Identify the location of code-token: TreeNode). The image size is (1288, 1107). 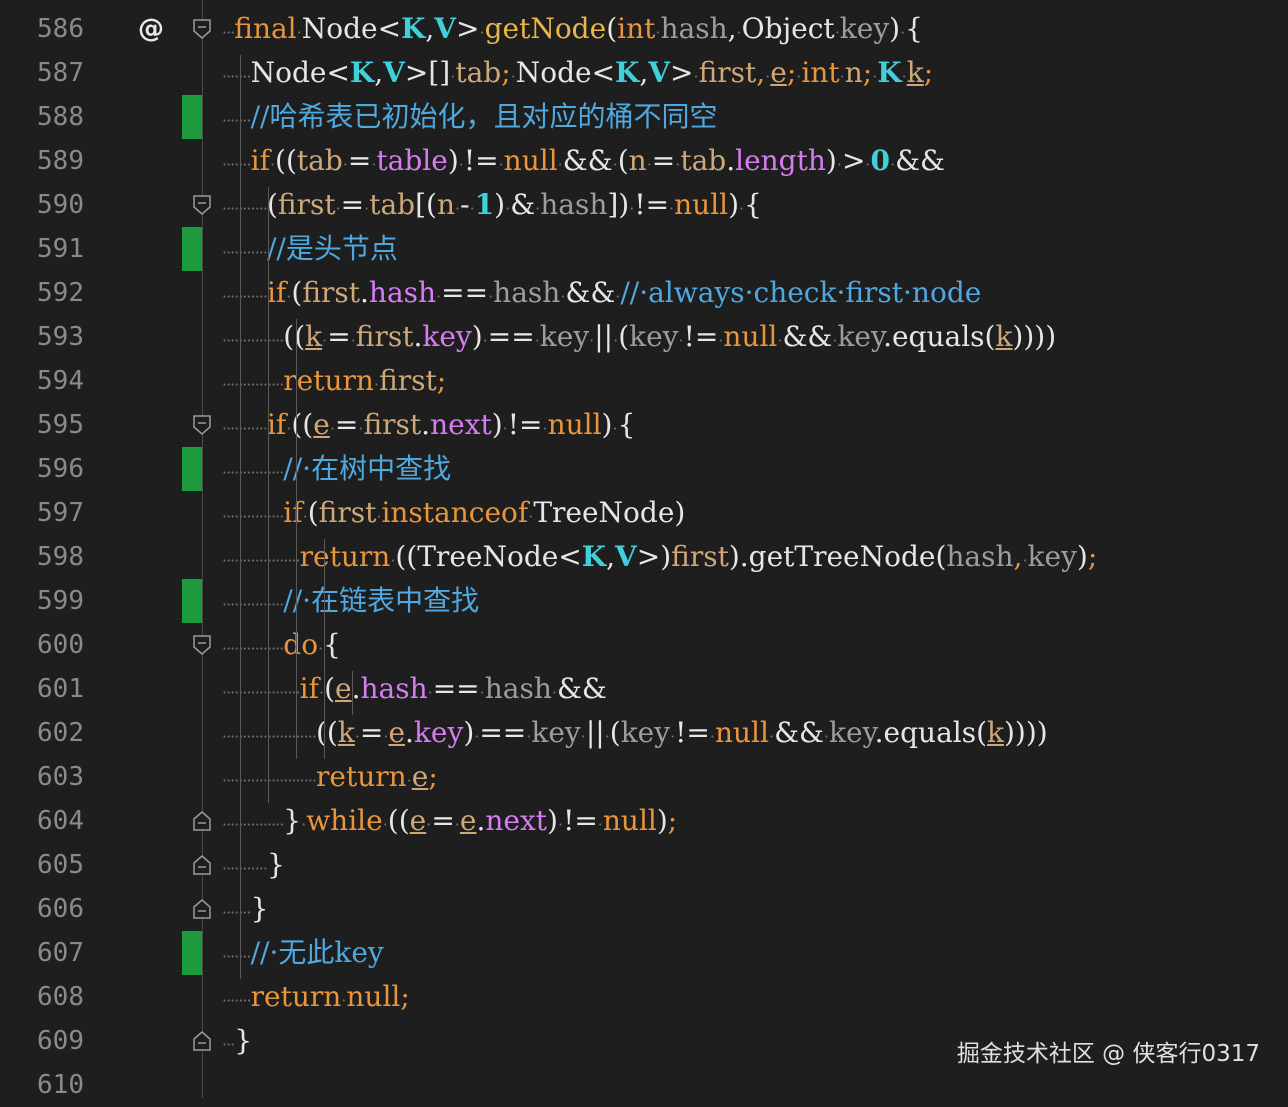
(609, 512).